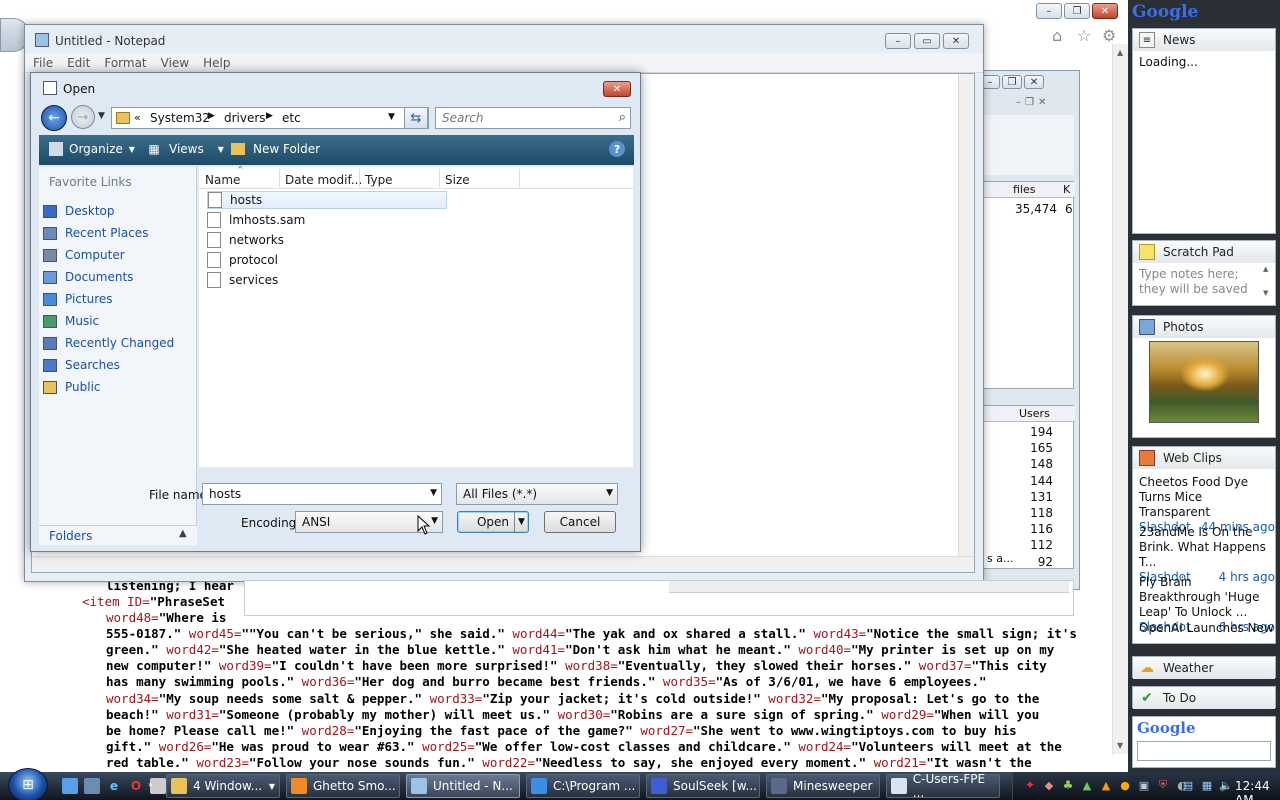  I want to click on notepad-maximize-button: ▭, so click(927, 41).